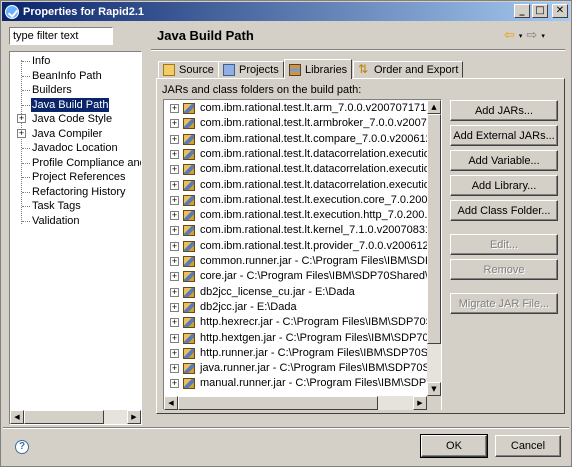  I want to click on tab-source: Source, so click(188, 69).